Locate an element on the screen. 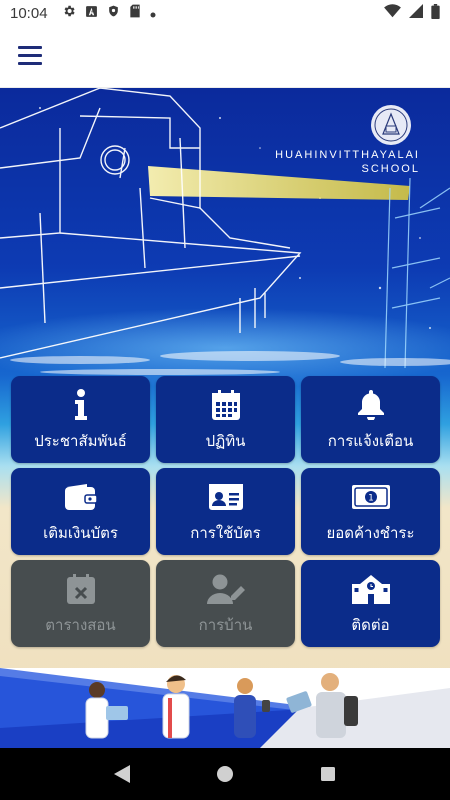  app-bar is located at coordinates (225, 57).